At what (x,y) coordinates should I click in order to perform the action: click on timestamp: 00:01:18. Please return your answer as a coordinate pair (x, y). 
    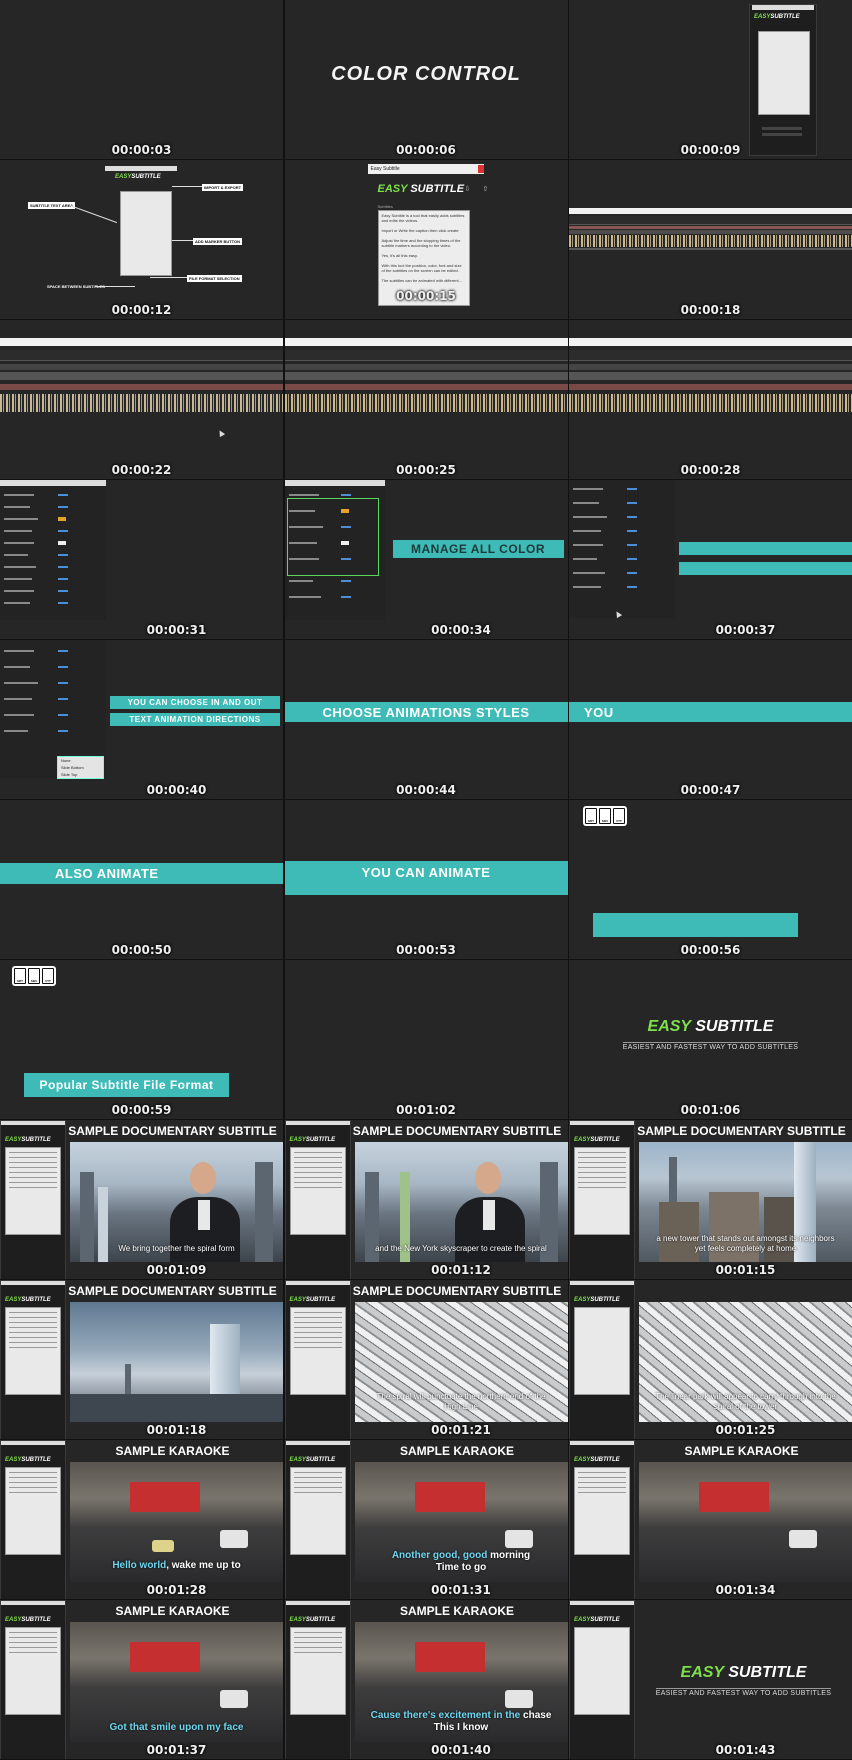
    Looking at the image, I should click on (176, 1430).